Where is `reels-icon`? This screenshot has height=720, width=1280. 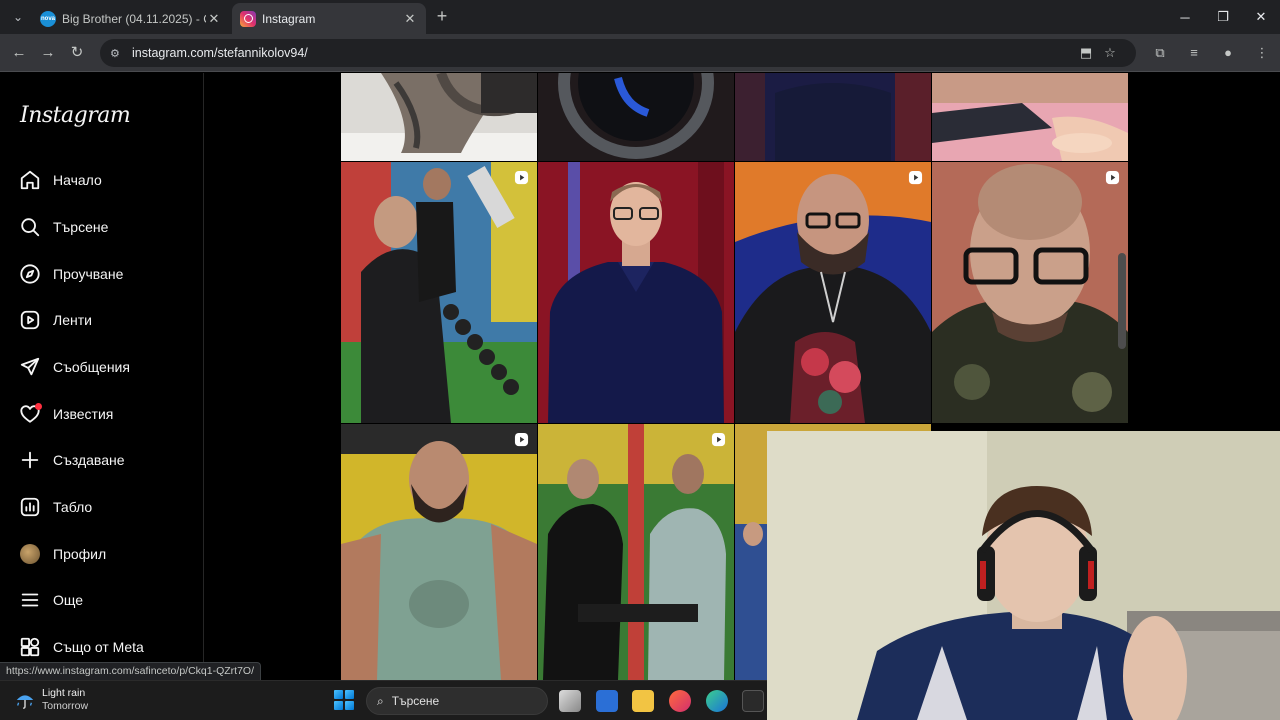 reels-icon is located at coordinates (30, 320).